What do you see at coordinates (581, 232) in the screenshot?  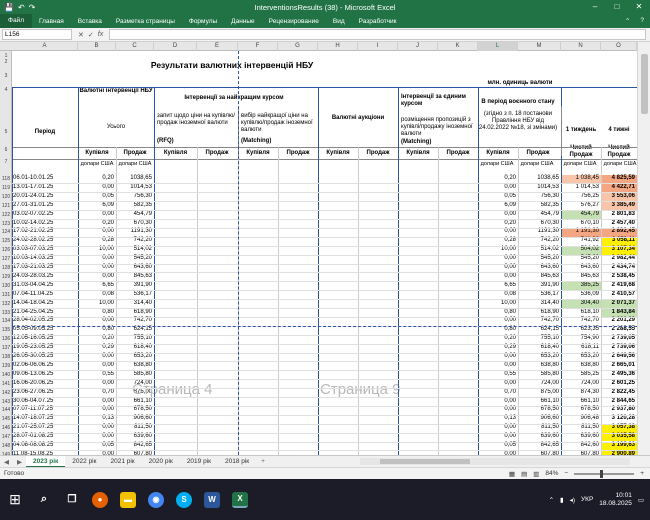 I see `week1-cell: 1 191,30` at bounding box center [581, 232].